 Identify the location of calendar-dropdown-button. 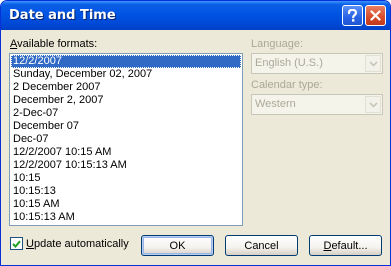
(373, 104).